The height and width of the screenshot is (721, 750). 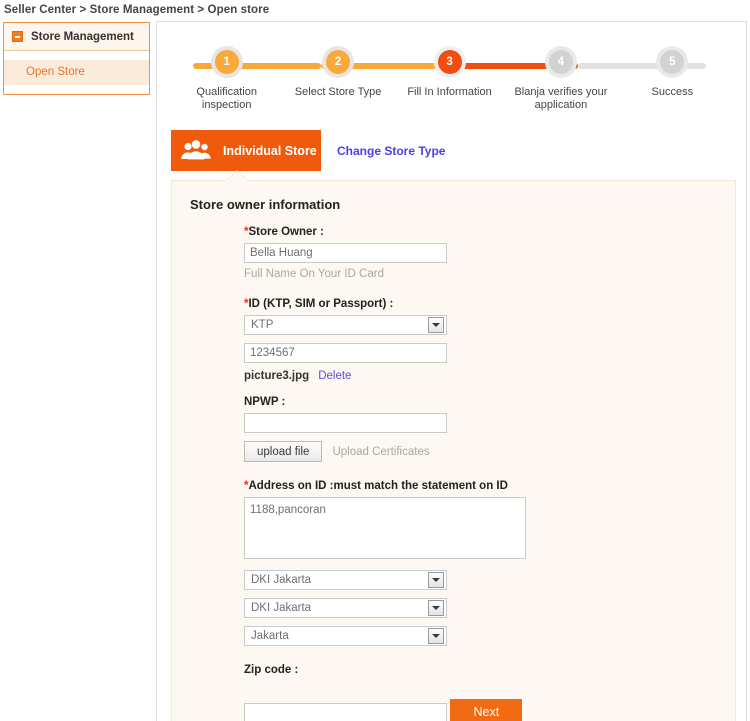 What do you see at coordinates (17, 36) in the screenshot?
I see `minus-square-icon` at bounding box center [17, 36].